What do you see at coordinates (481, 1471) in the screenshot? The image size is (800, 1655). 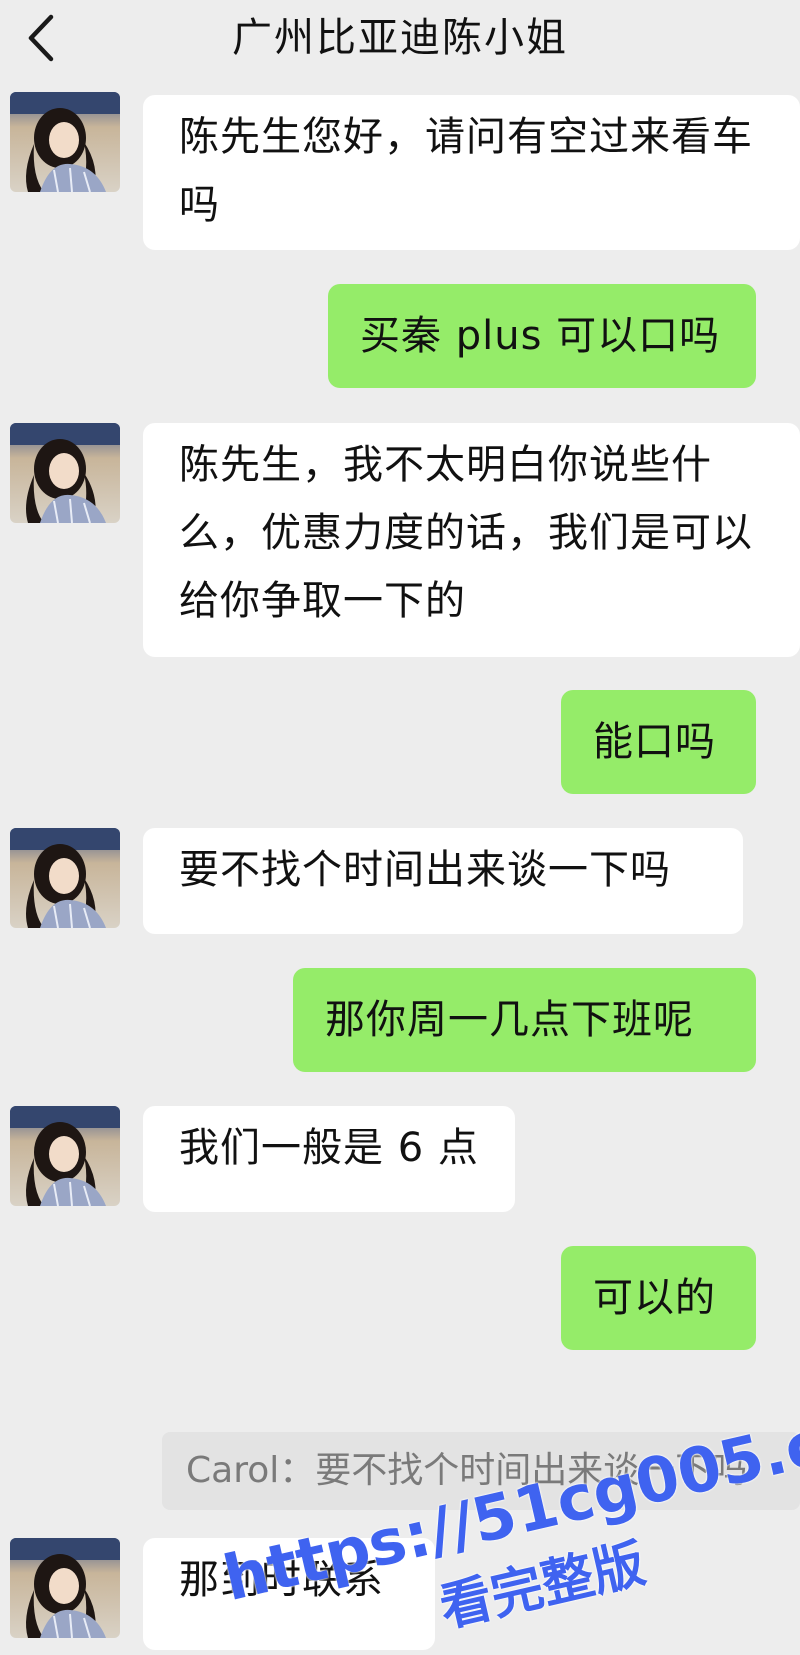 I see `quoted-message: Carol：要不找个时间出来谈一下吗` at bounding box center [481, 1471].